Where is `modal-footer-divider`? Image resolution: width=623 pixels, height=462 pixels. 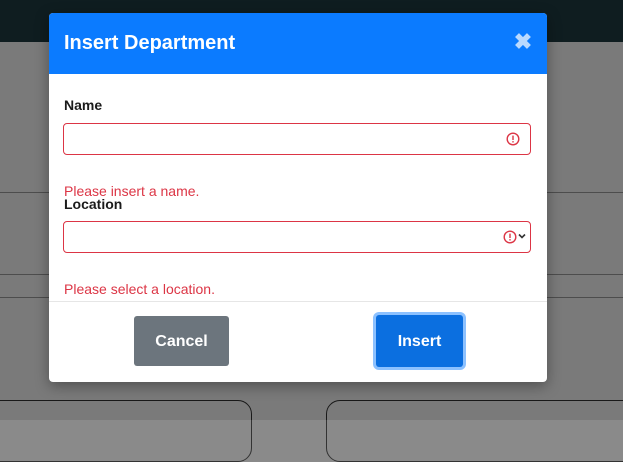 modal-footer-divider is located at coordinates (298, 301).